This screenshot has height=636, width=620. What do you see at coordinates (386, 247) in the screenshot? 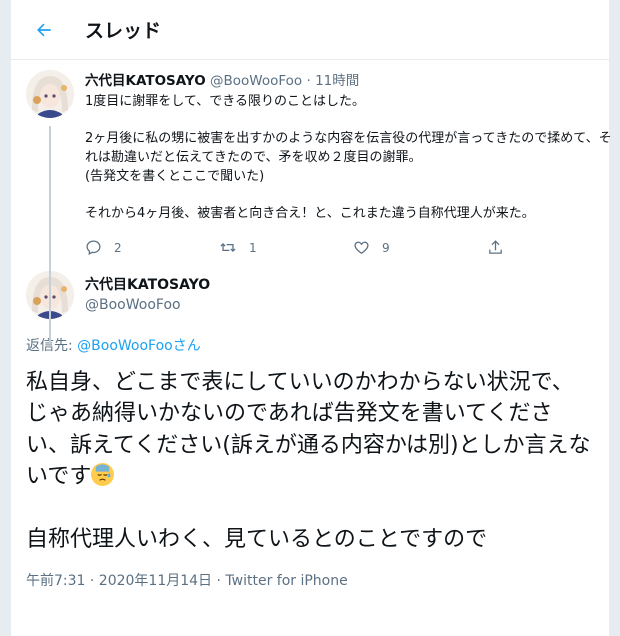
I see `like-count: 9` at bounding box center [386, 247].